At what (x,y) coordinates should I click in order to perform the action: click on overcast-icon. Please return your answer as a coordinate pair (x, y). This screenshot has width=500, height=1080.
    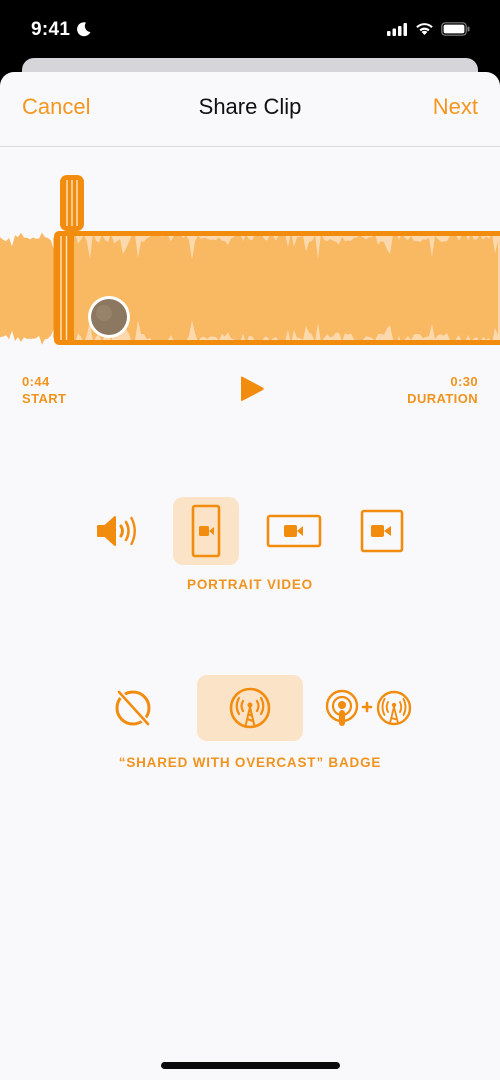
    Looking at the image, I should click on (250, 708).